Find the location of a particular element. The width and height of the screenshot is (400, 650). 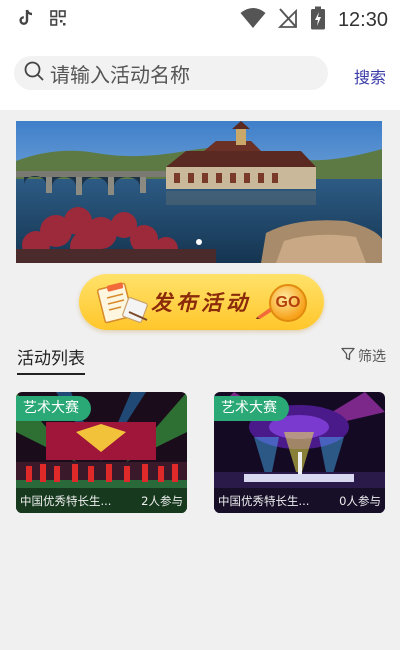

status-right-icons: 12:30 is located at coordinates (314, 20).